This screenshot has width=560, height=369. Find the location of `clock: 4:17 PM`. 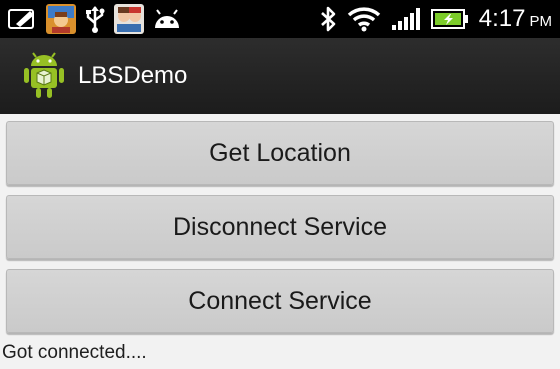

clock: 4:17 PM is located at coordinates (515, 19).